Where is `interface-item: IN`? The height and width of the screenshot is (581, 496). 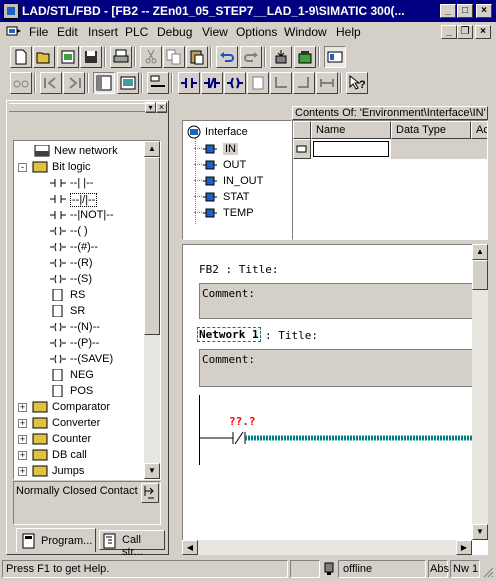
interface-item: IN is located at coordinates (239, 149).